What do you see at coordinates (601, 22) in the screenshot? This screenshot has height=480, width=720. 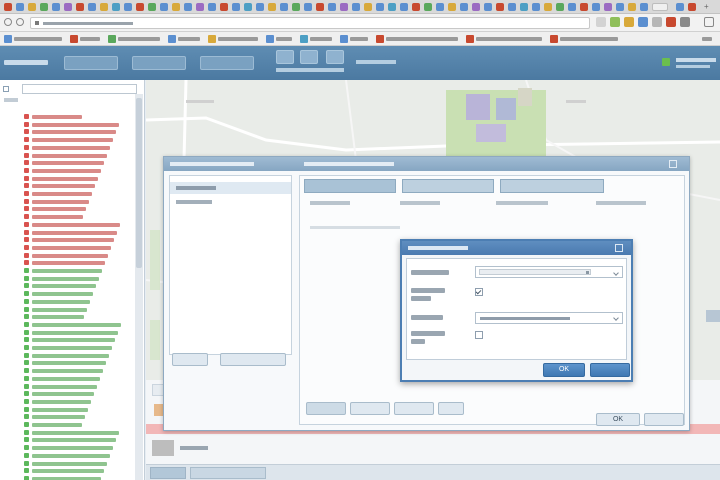 I see `star-icon` at bounding box center [601, 22].